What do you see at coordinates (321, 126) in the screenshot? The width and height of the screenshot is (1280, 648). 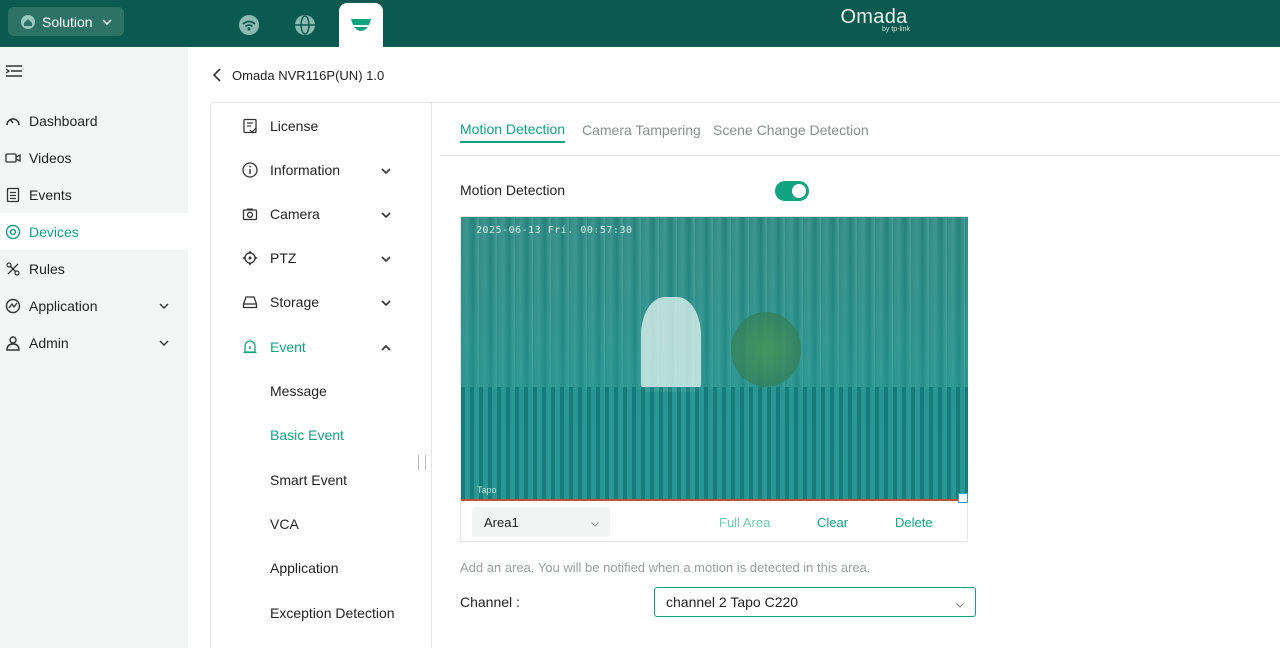 I see `subnav-item-license: License` at bounding box center [321, 126].